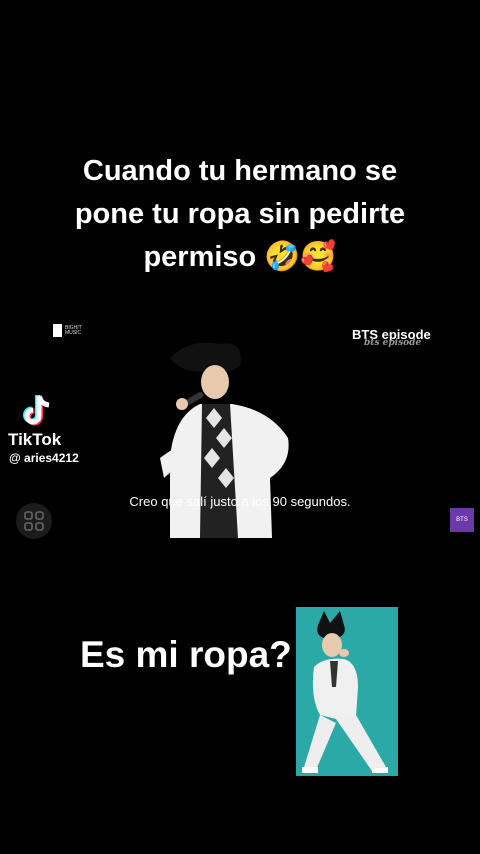 The height and width of the screenshot is (854, 480). What do you see at coordinates (73, 332) in the screenshot?
I see `music-label: MUSIC` at bounding box center [73, 332].